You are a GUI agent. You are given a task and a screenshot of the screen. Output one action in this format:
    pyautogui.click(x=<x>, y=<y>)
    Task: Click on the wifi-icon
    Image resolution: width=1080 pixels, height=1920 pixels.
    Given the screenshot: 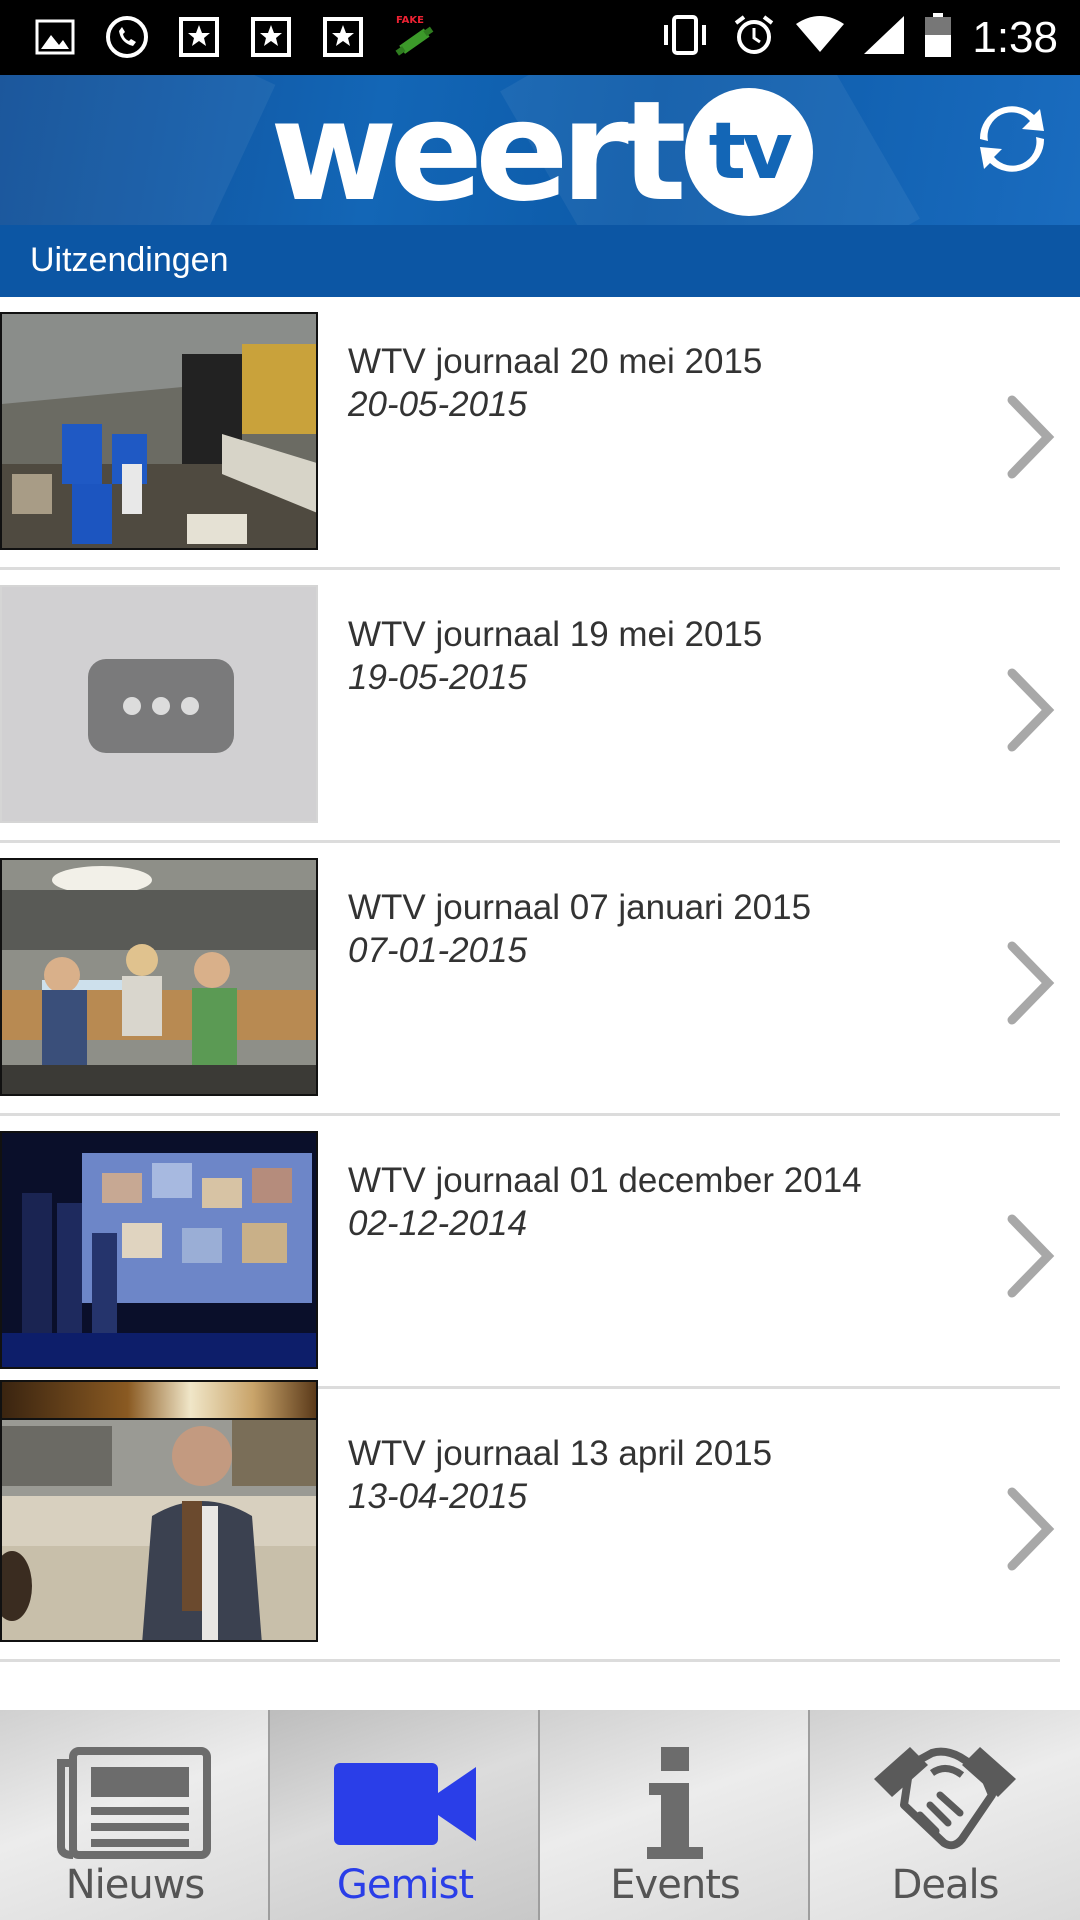 What is the action you would take?
    pyautogui.click(x=820, y=37)
    